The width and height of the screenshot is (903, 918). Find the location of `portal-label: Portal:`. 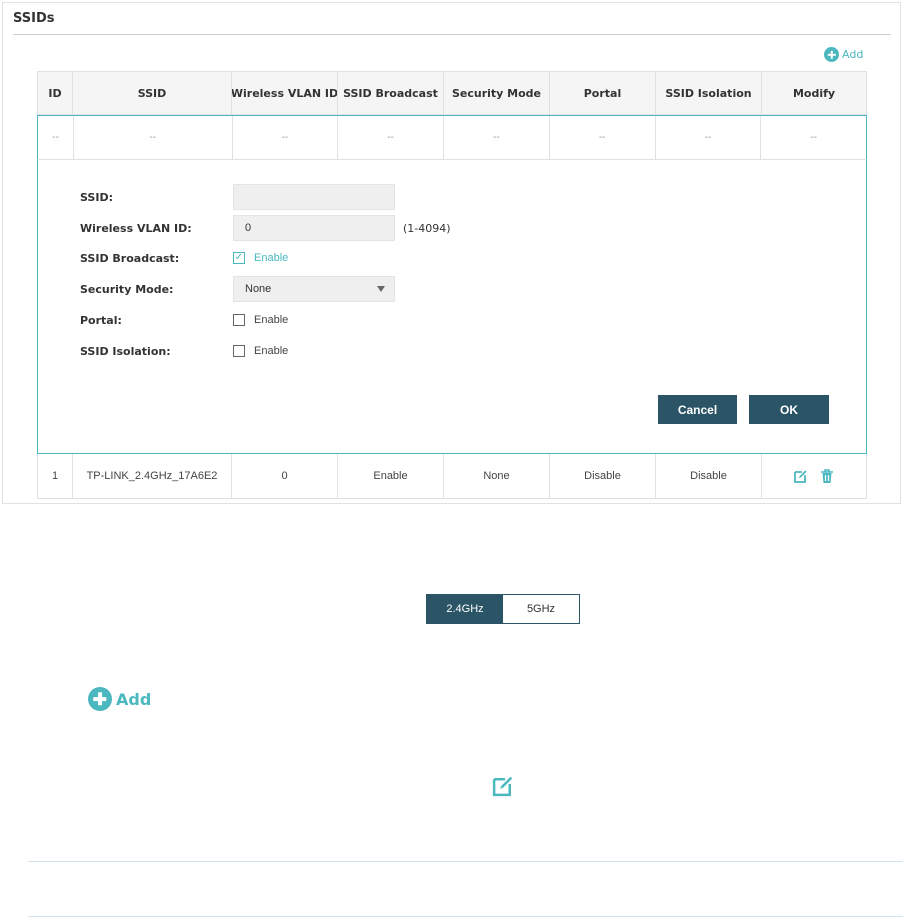

portal-label: Portal: is located at coordinates (101, 320).